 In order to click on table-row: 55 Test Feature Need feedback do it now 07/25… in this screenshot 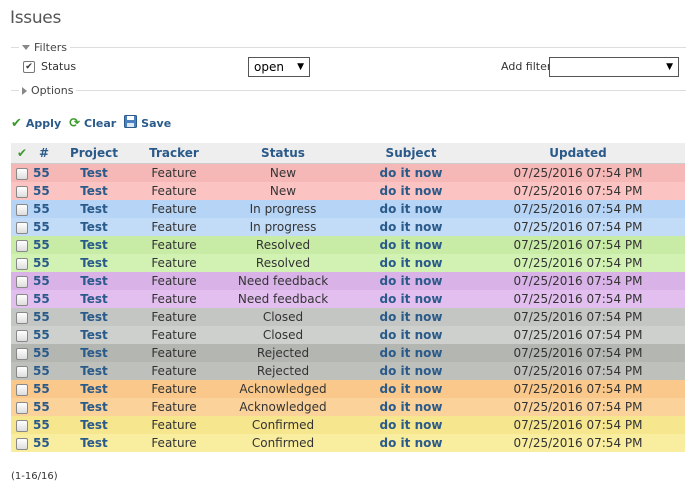, I will do `click(348, 281)`.